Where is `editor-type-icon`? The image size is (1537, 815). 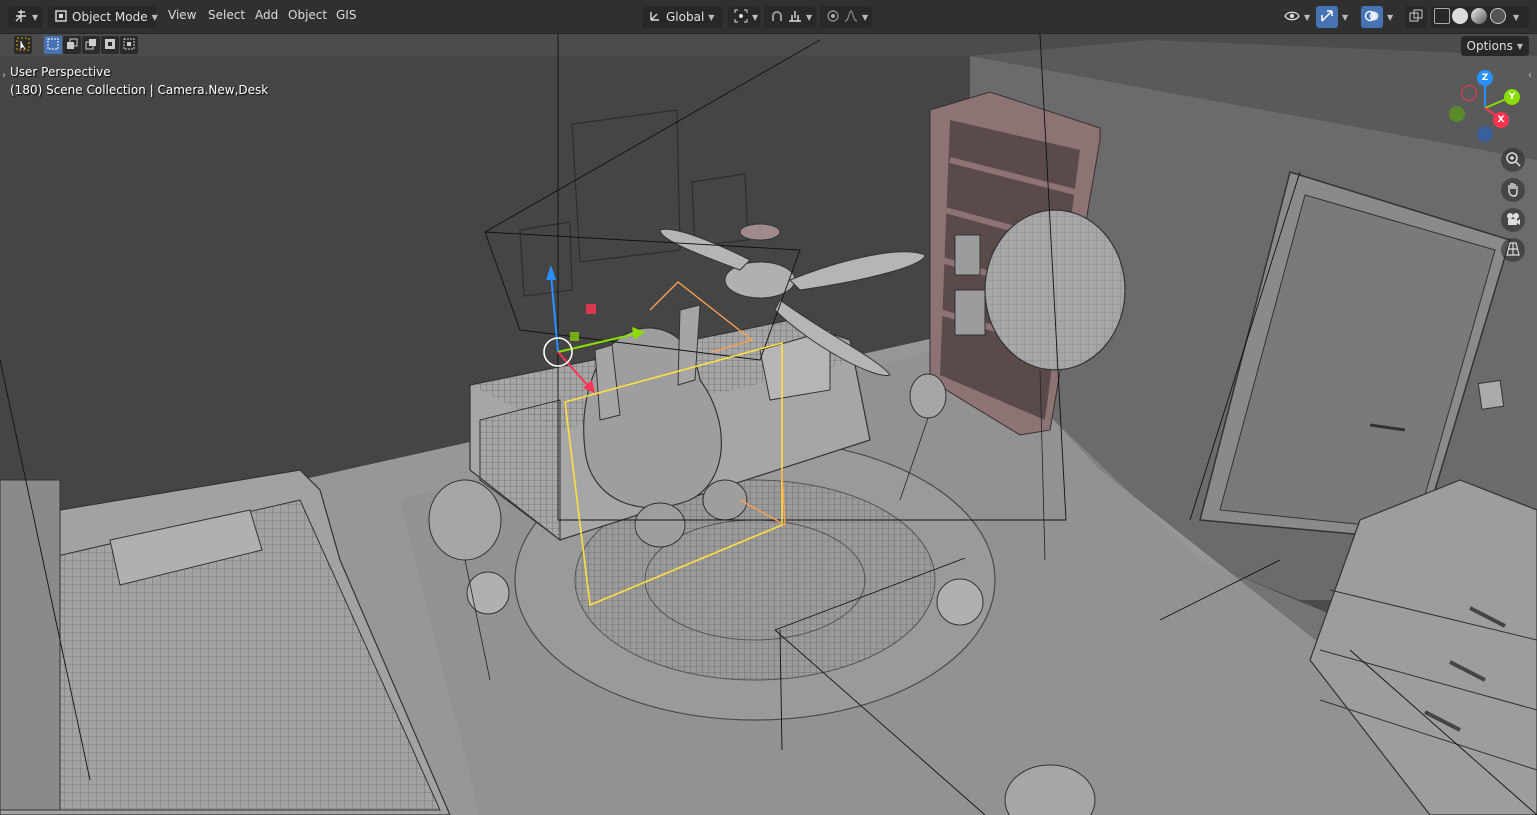
editor-type-icon is located at coordinates (21, 17).